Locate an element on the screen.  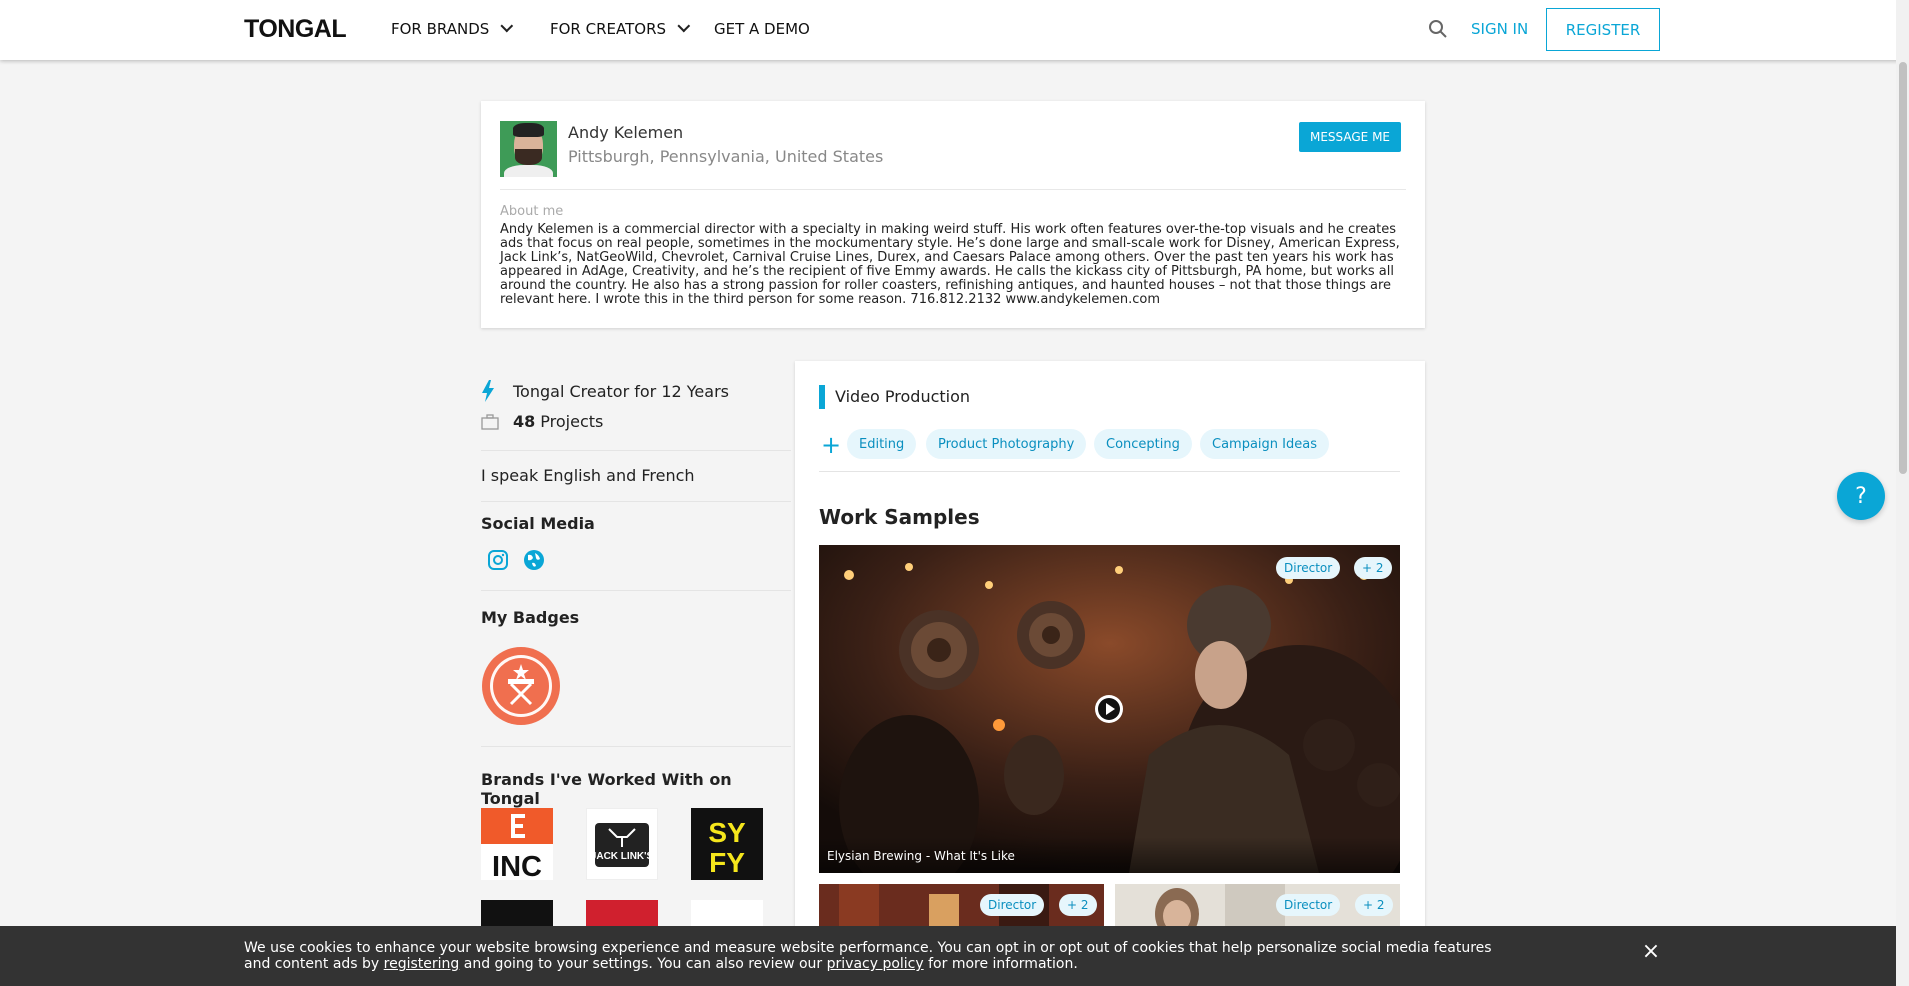
search-icon is located at coordinates (1438, 29).